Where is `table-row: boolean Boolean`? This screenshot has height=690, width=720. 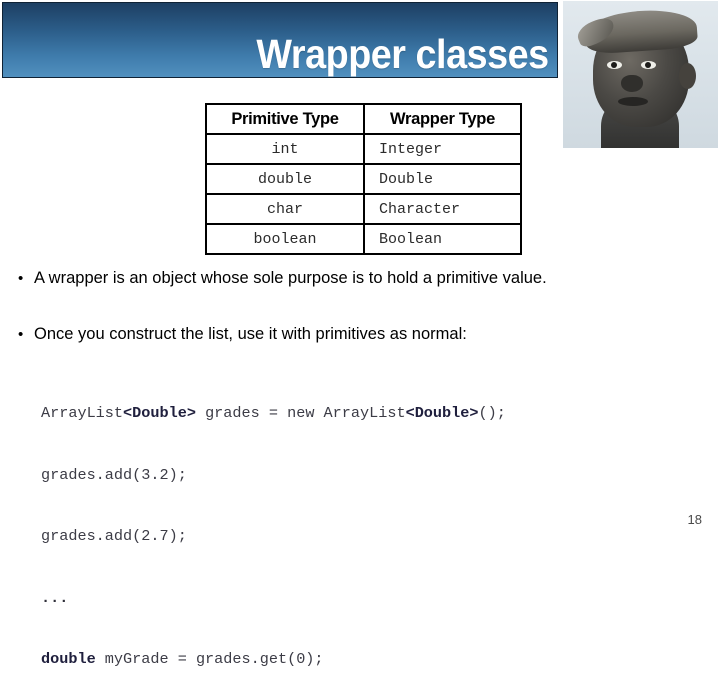 table-row: boolean Boolean is located at coordinates (363, 239).